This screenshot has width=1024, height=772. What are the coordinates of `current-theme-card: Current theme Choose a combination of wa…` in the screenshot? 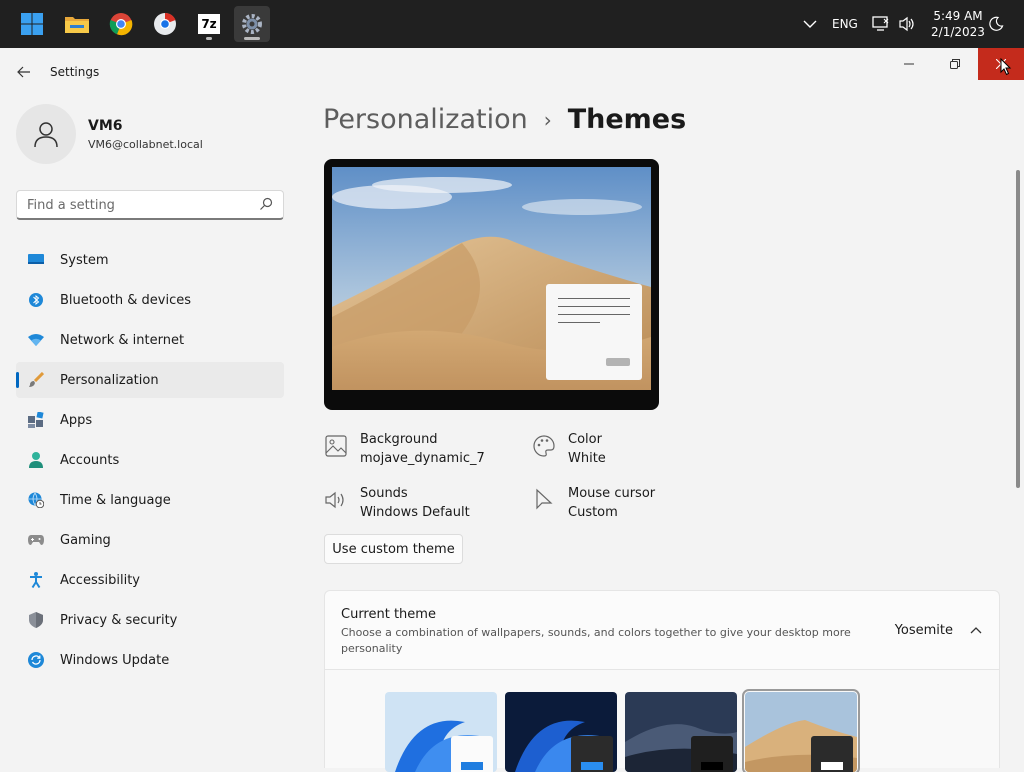 It's located at (662, 630).